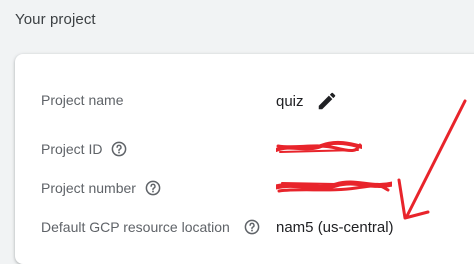 This screenshot has height=264, width=474. I want to click on default-location-value: nam5 (us-central), so click(335, 227).